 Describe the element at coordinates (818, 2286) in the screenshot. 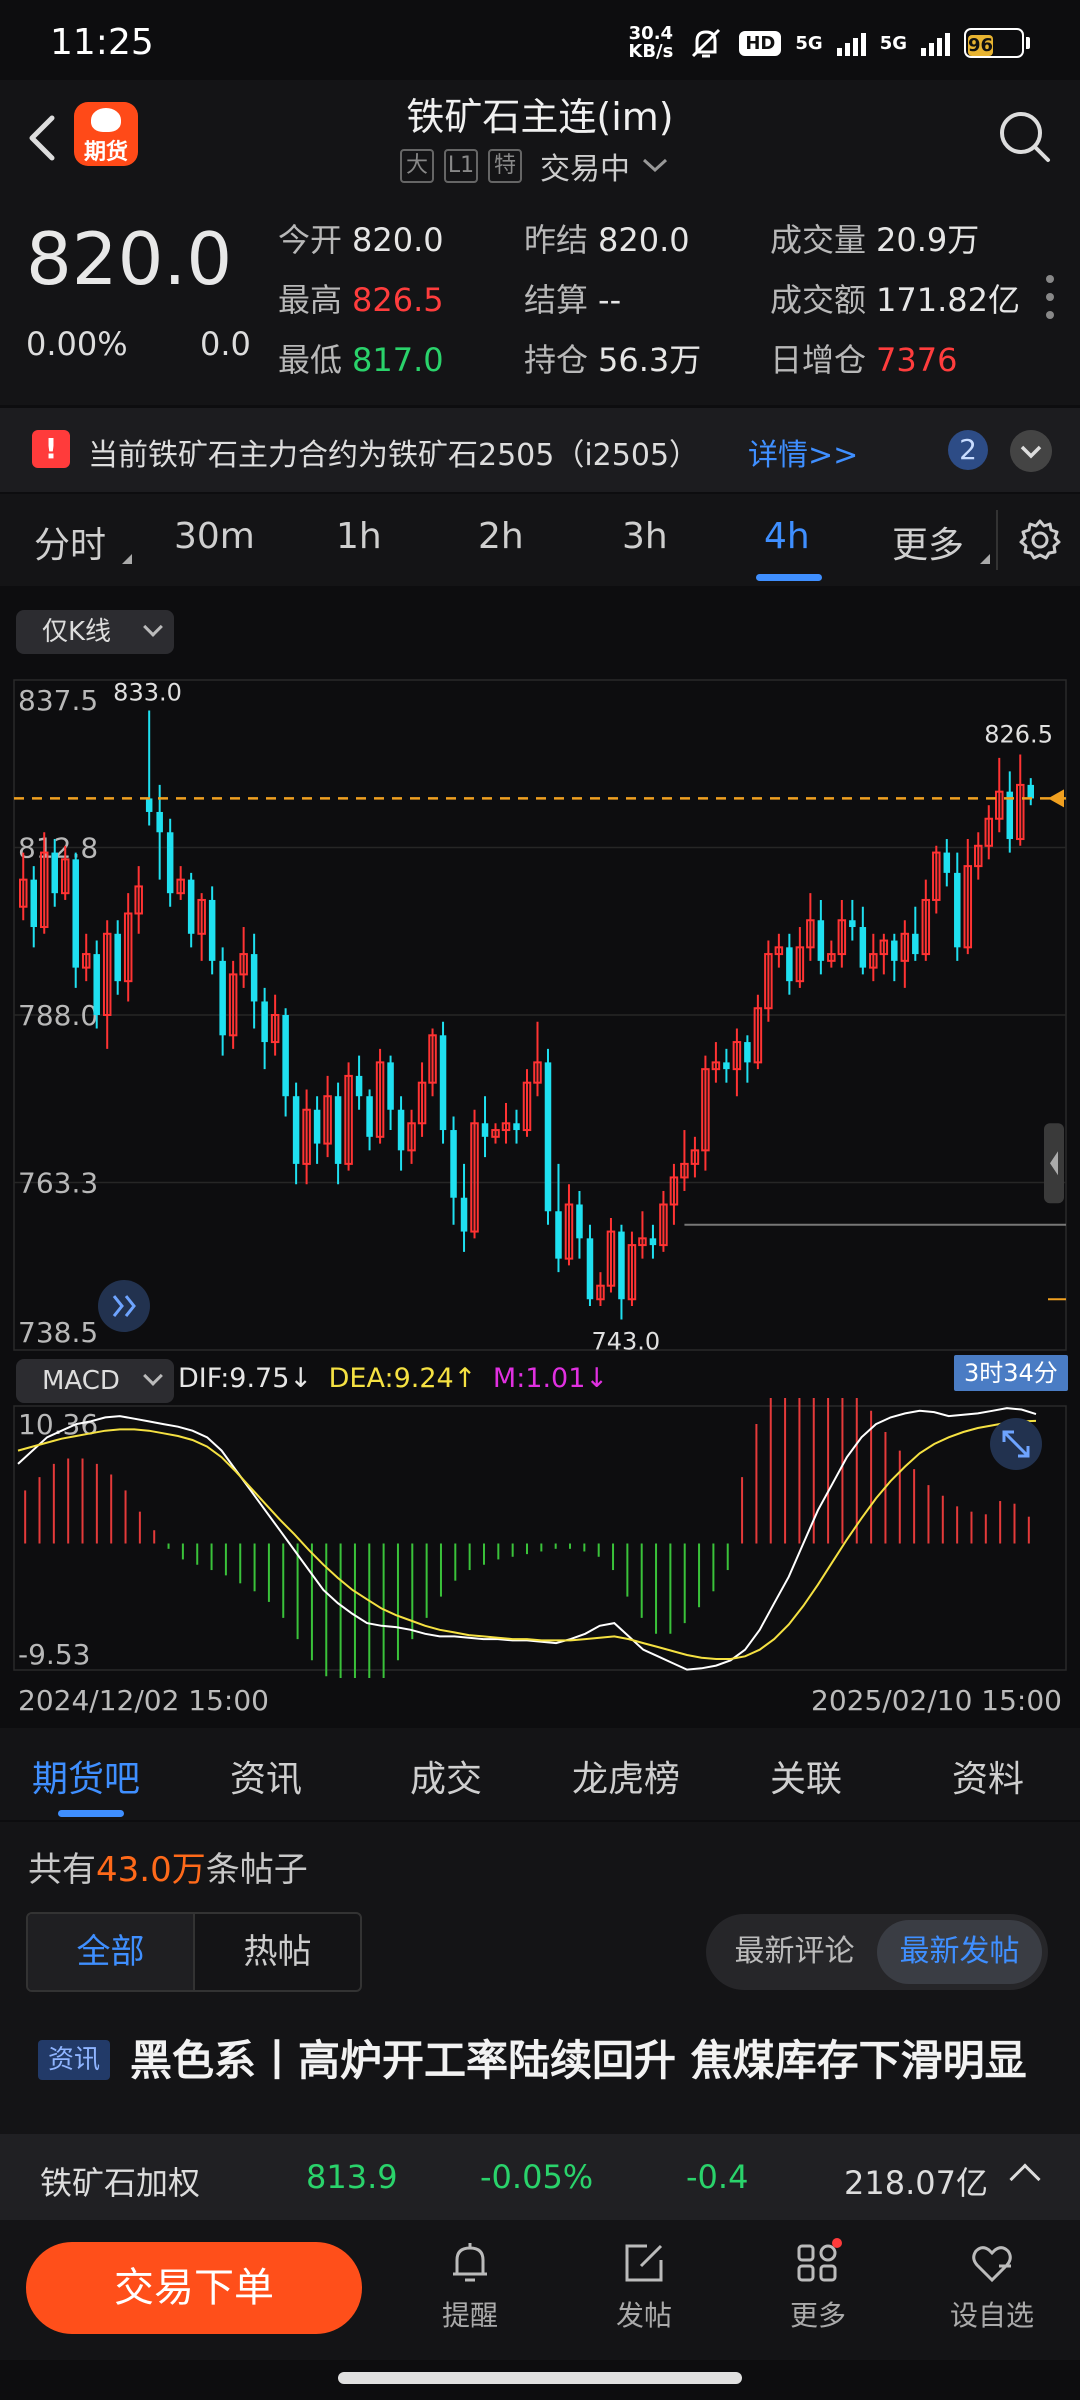

I see `nav-more: 更多` at that location.